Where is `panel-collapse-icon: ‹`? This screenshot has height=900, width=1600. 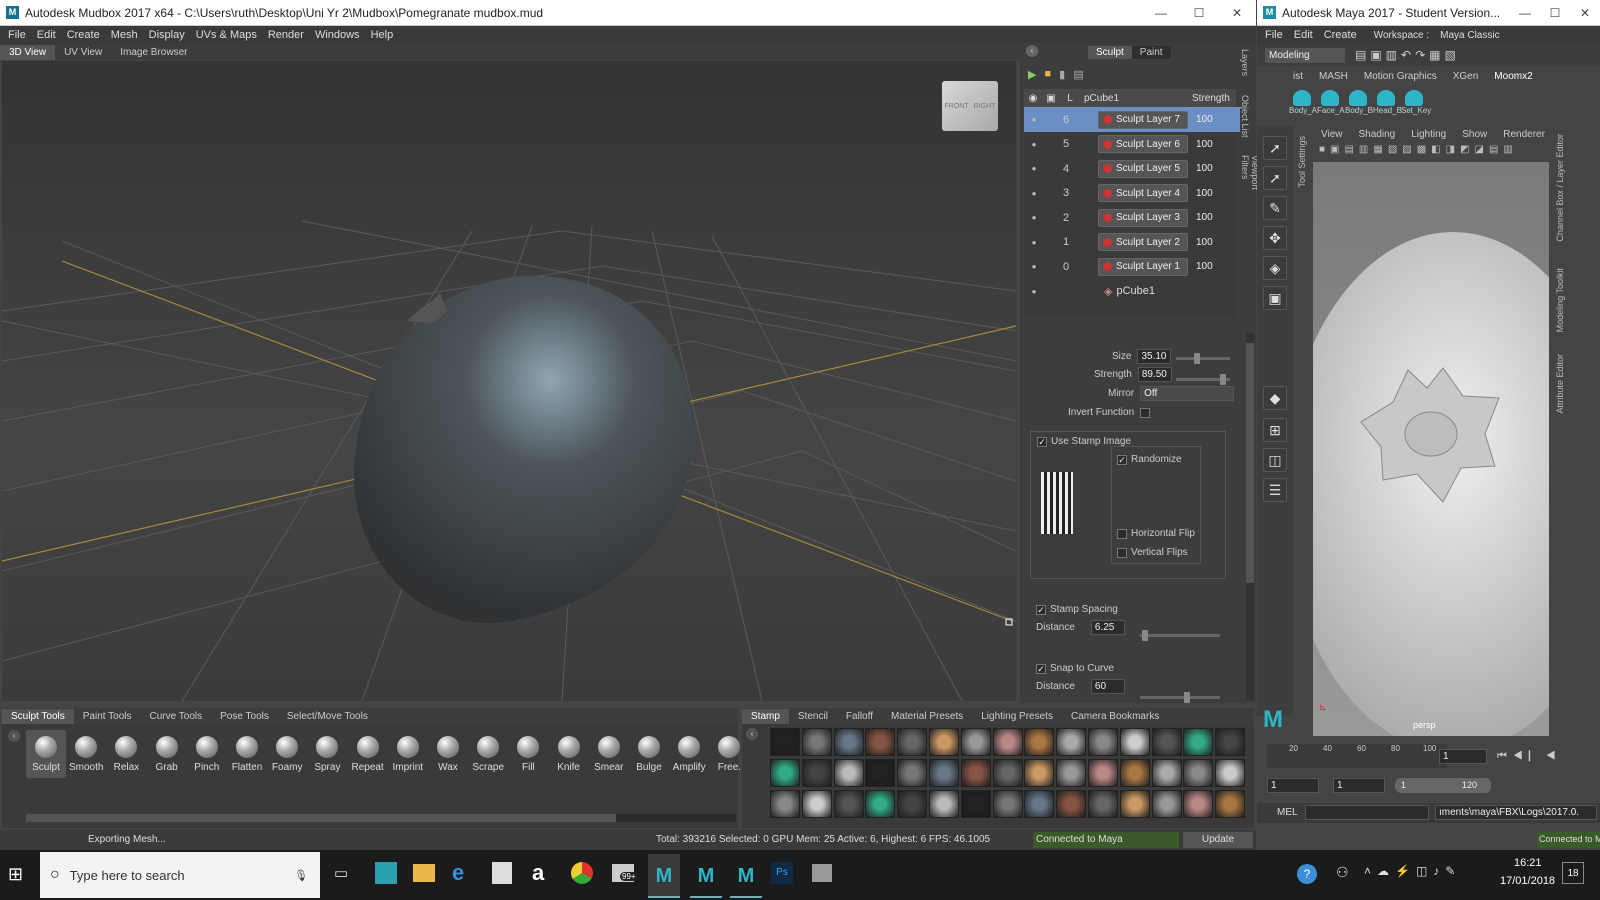 panel-collapse-icon: ‹ is located at coordinates (1032, 51).